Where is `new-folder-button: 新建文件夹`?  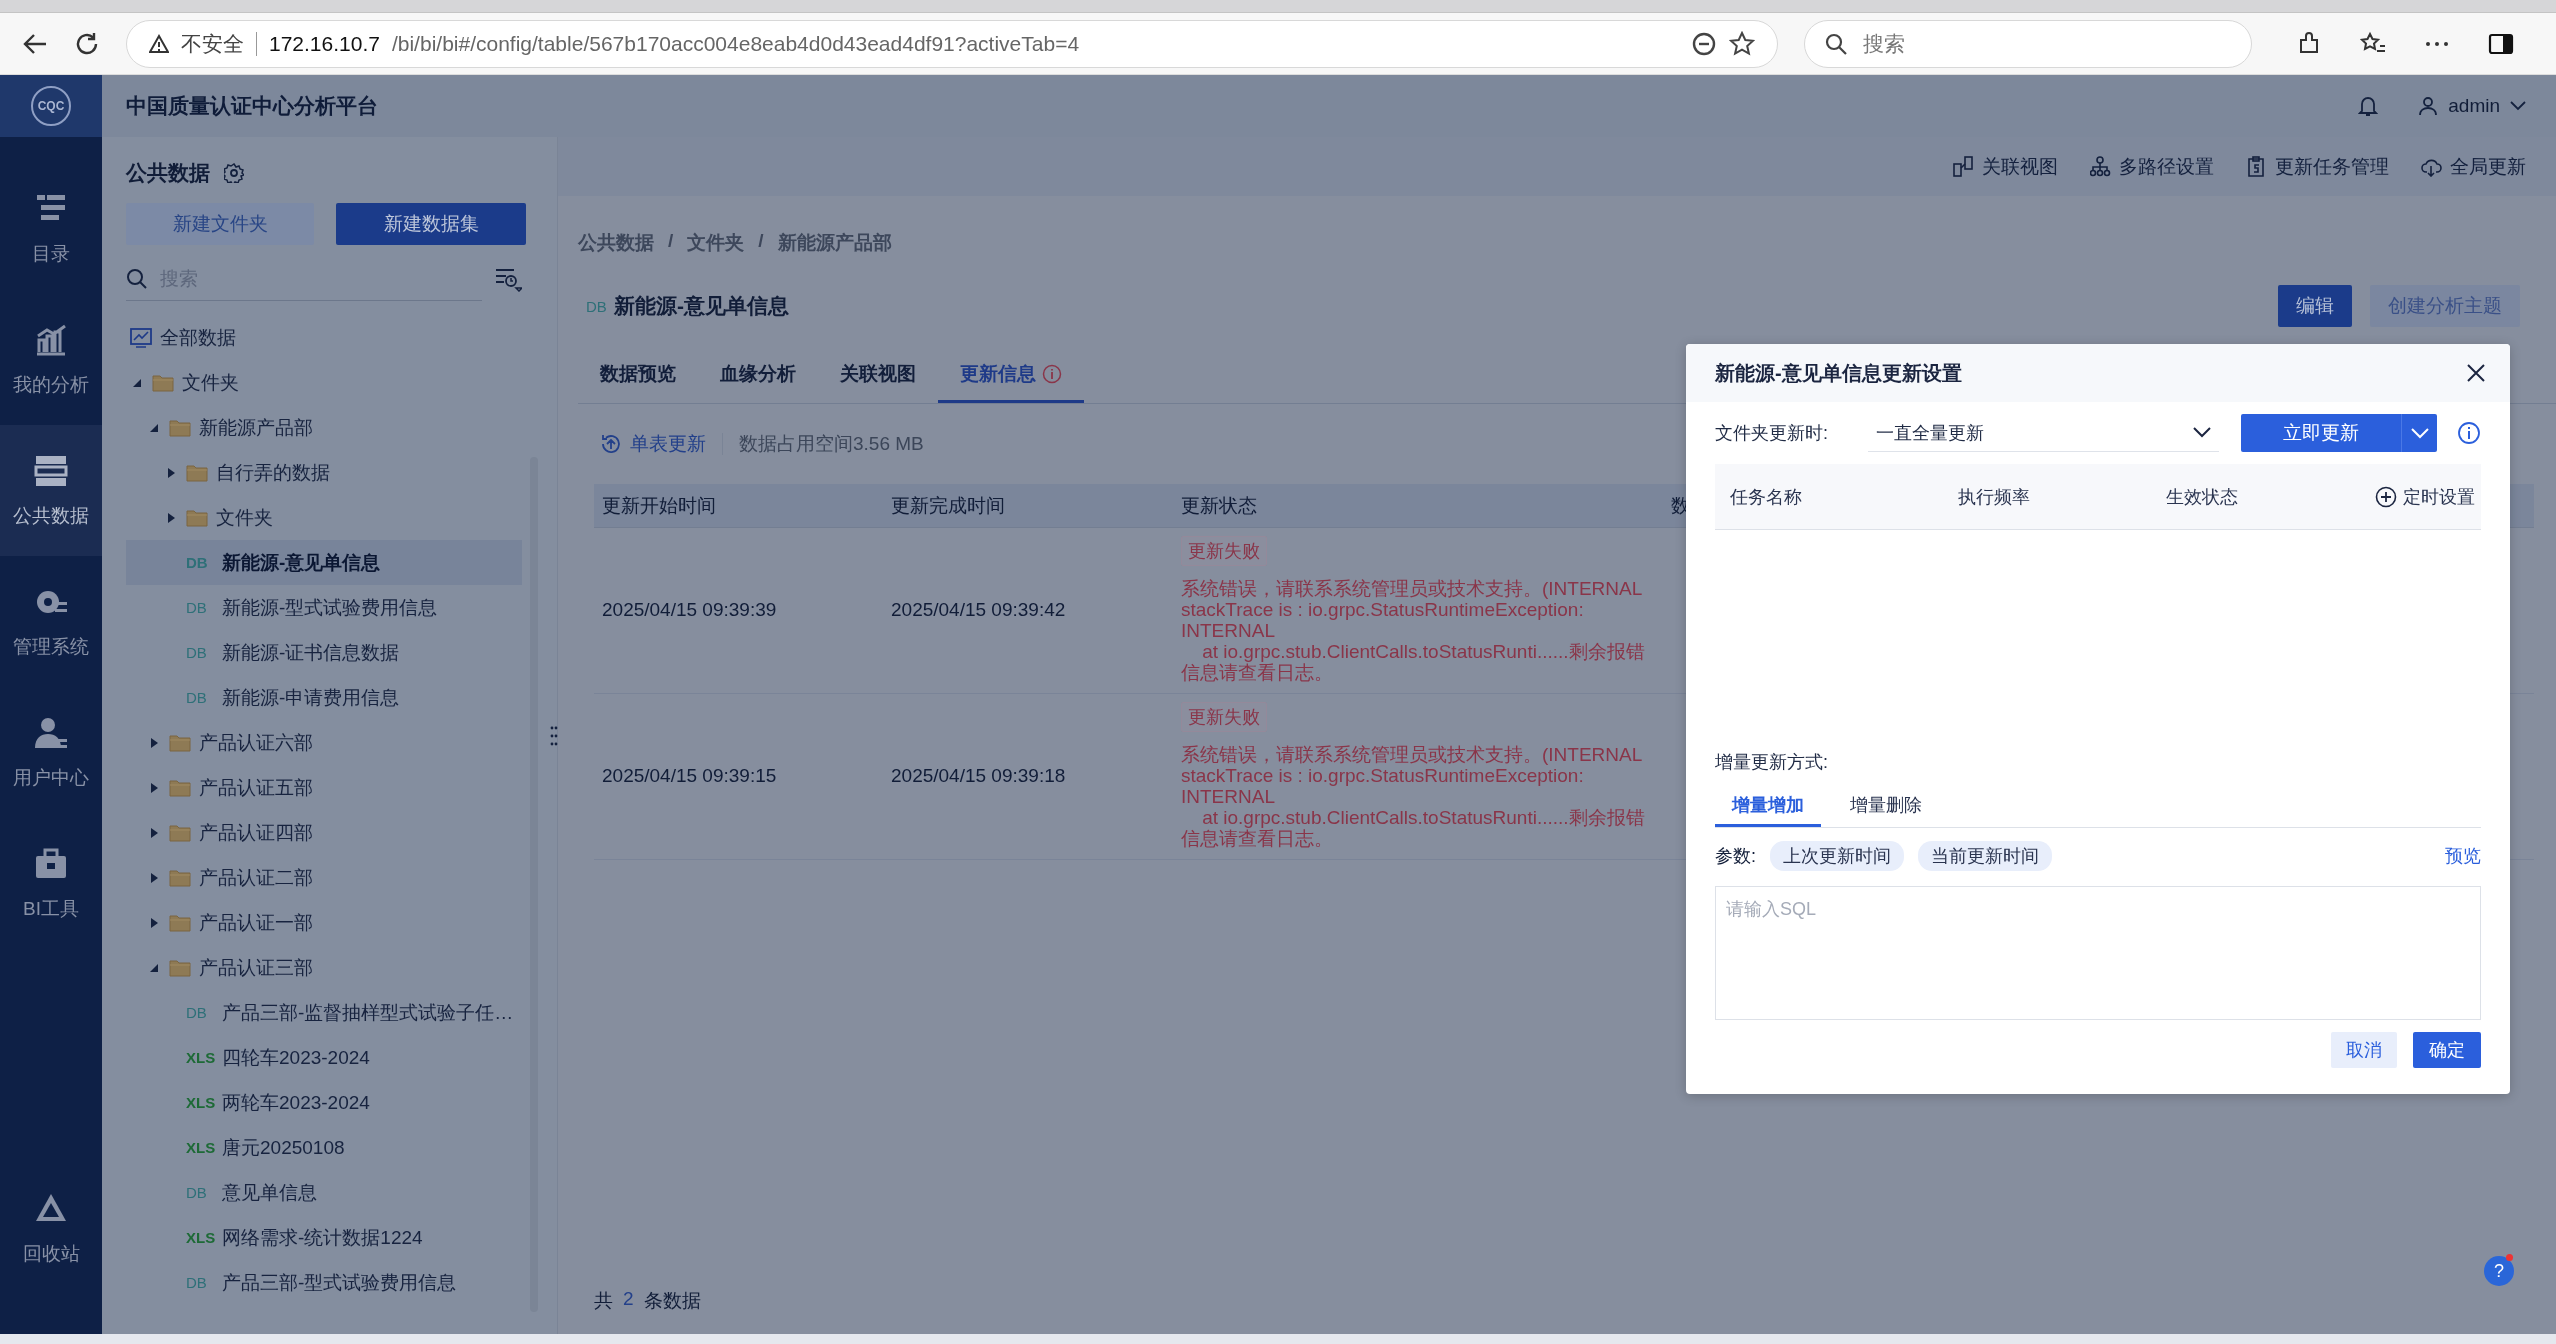
new-folder-button: 新建文件夹 is located at coordinates (220, 224).